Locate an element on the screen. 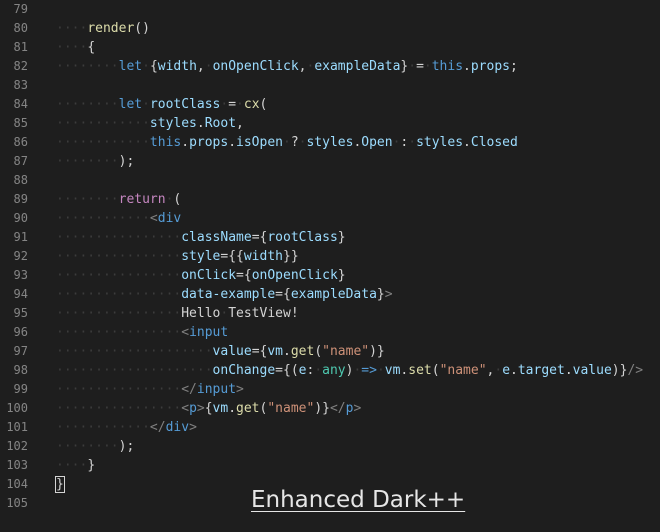 This screenshot has width=660, height=532. line-number: 89 is located at coordinates (20, 199).